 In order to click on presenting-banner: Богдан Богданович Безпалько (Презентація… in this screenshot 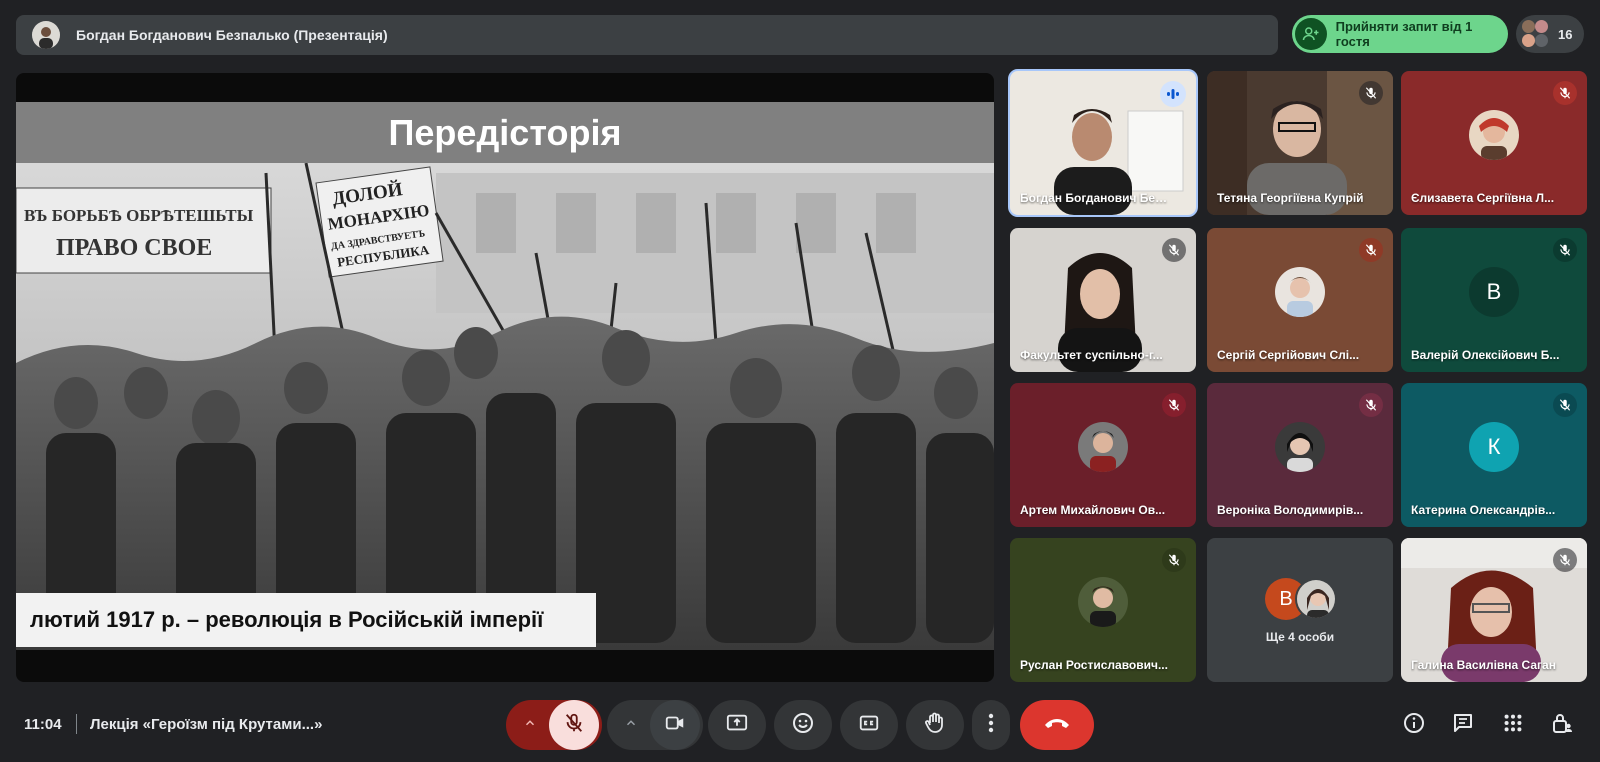, I will do `click(647, 35)`.